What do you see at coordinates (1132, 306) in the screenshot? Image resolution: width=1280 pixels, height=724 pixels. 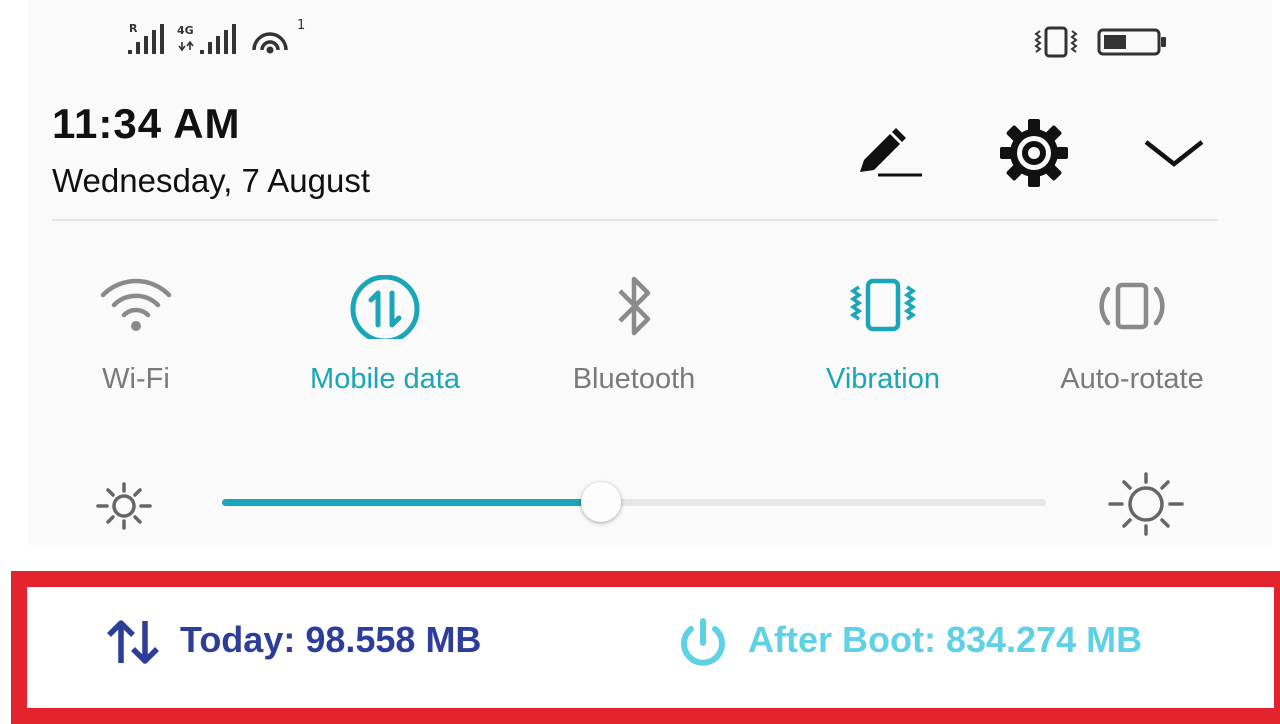 I see `auto-rotate-icon` at bounding box center [1132, 306].